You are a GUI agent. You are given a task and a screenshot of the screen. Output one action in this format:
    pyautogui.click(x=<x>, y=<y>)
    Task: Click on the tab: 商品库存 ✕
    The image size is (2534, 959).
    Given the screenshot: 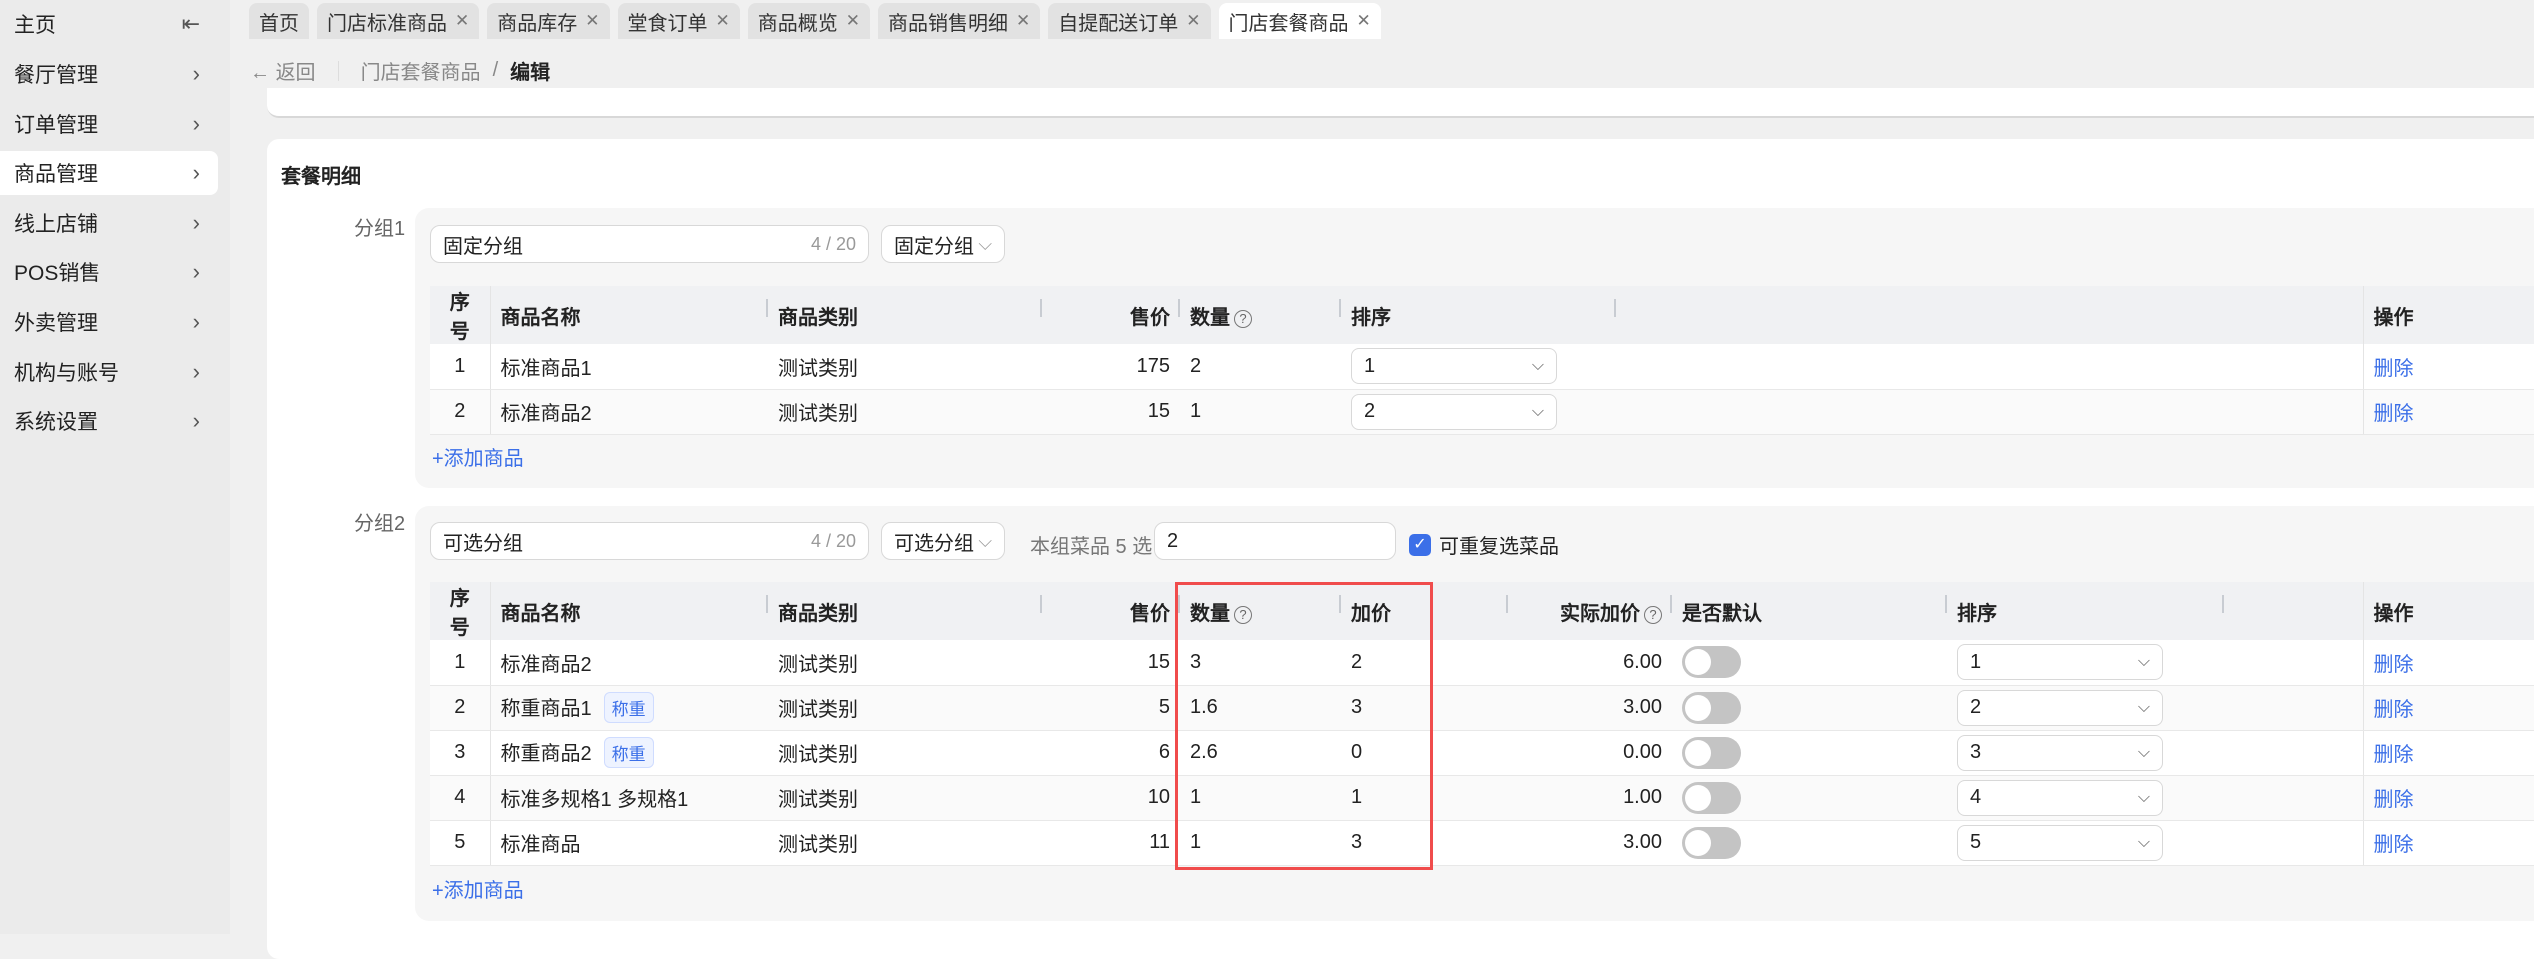 What is the action you would take?
    pyautogui.click(x=548, y=21)
    